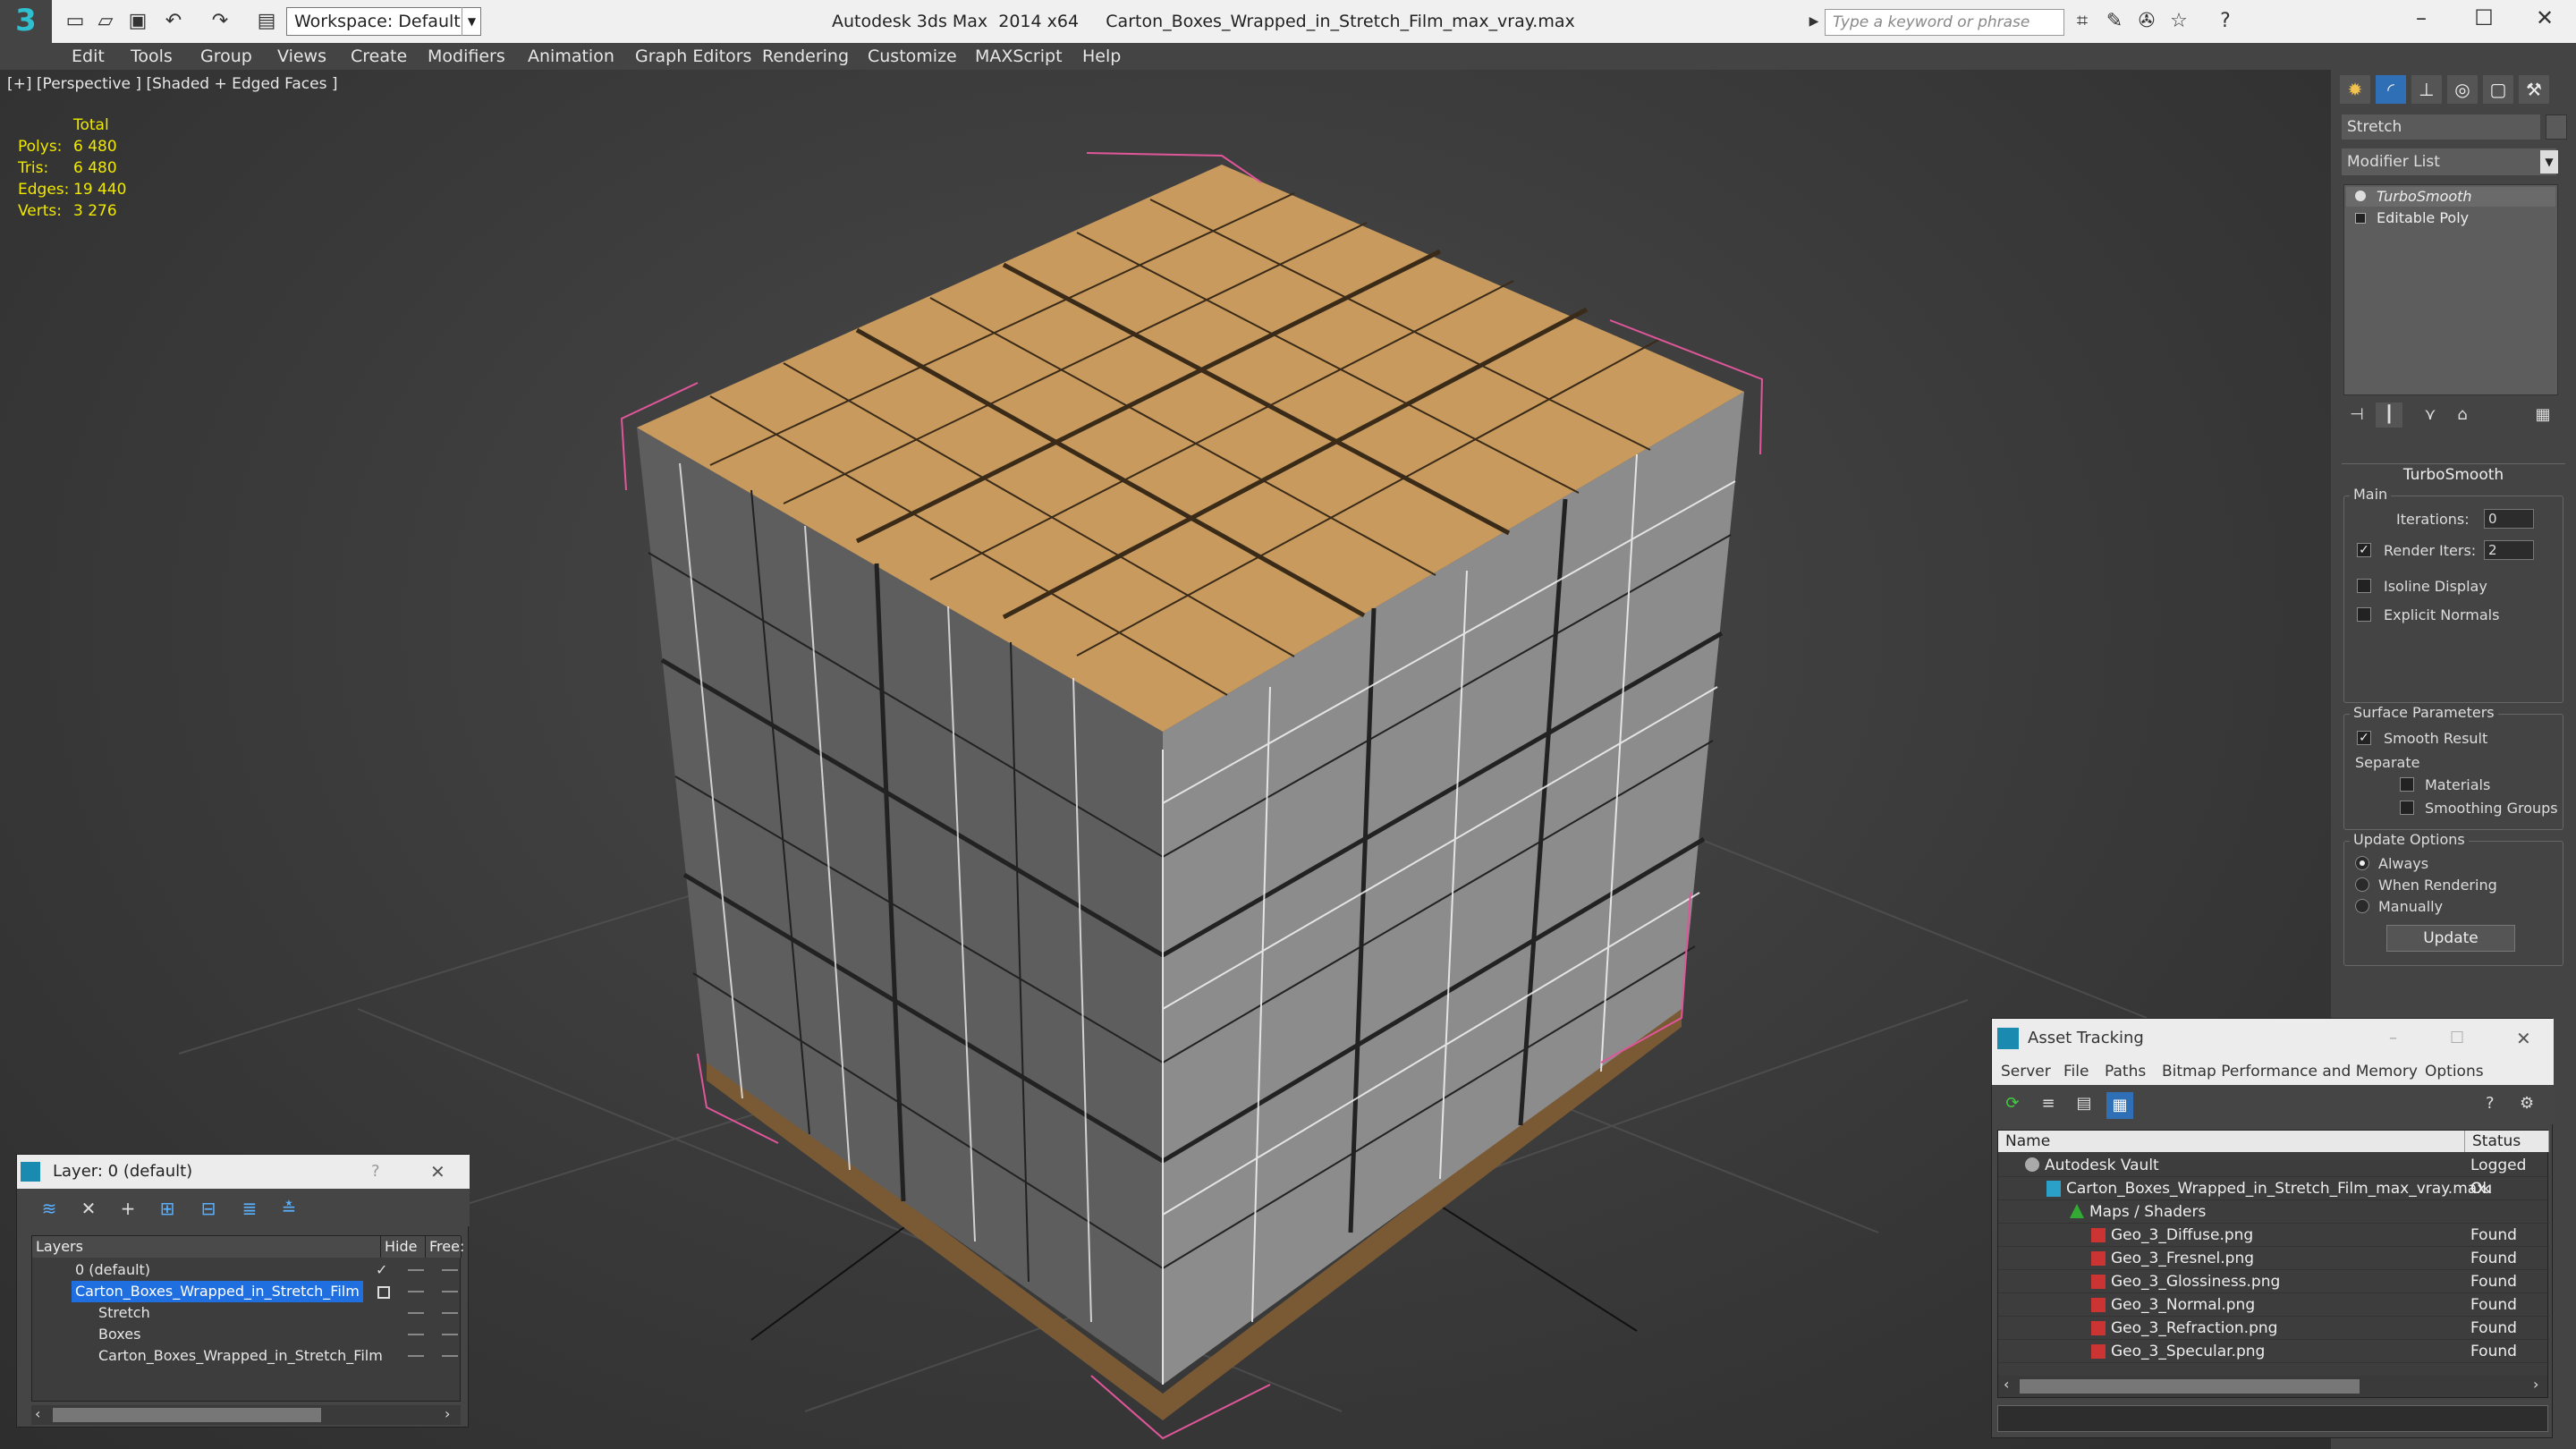  What do you see at coordinates (2426, 89) in the screenshot?
I see `hierarchy-tab-icon: ⊥` at bounding box center [2426, 89].